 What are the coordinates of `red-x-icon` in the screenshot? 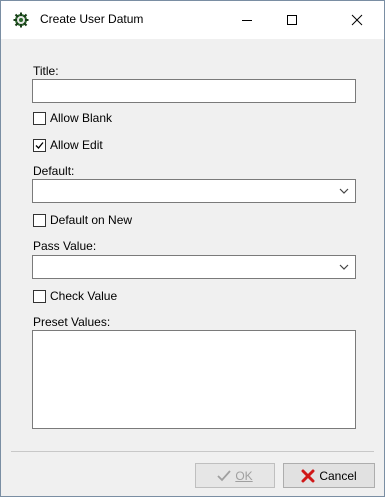 It's located at (308, 475).